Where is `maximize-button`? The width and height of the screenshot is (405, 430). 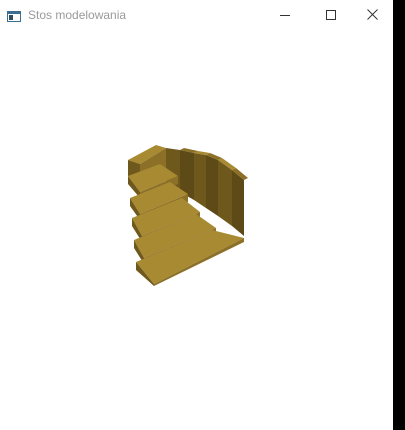 maximize-button is located at coordinates (331, 15).